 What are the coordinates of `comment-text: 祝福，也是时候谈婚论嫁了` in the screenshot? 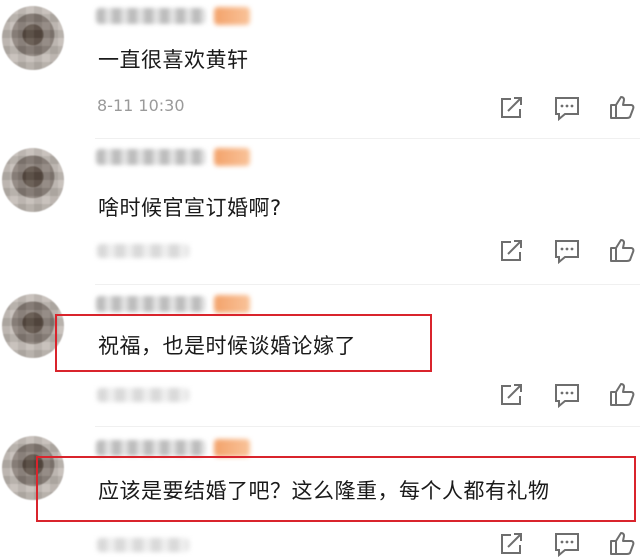 It's located at (227, 346).